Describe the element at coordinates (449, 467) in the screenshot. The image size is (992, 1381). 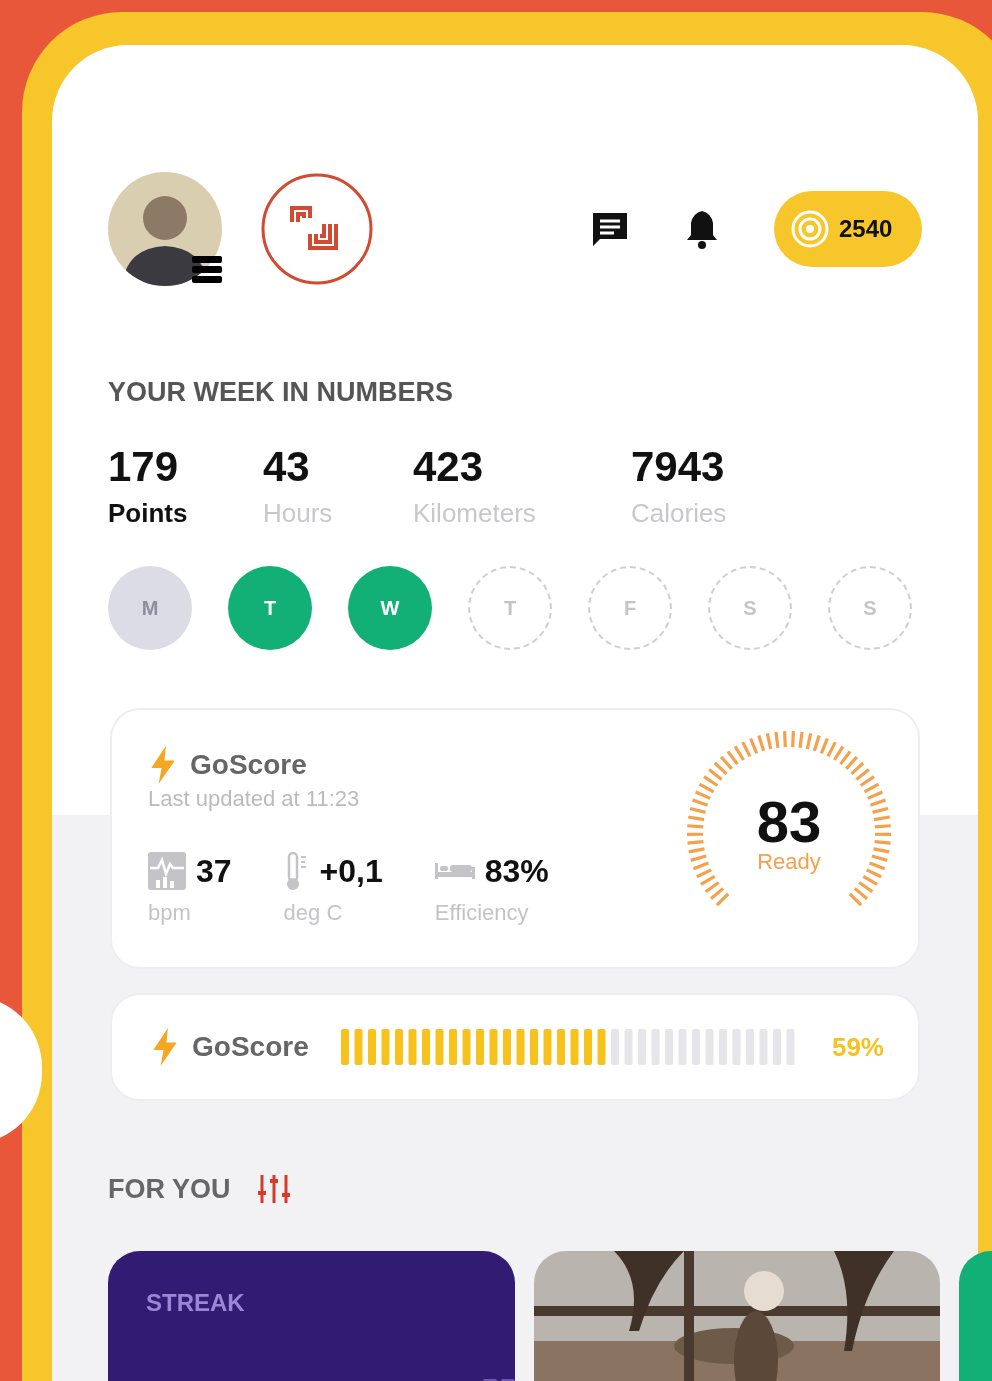
I see `stat-value: 423` at that location.